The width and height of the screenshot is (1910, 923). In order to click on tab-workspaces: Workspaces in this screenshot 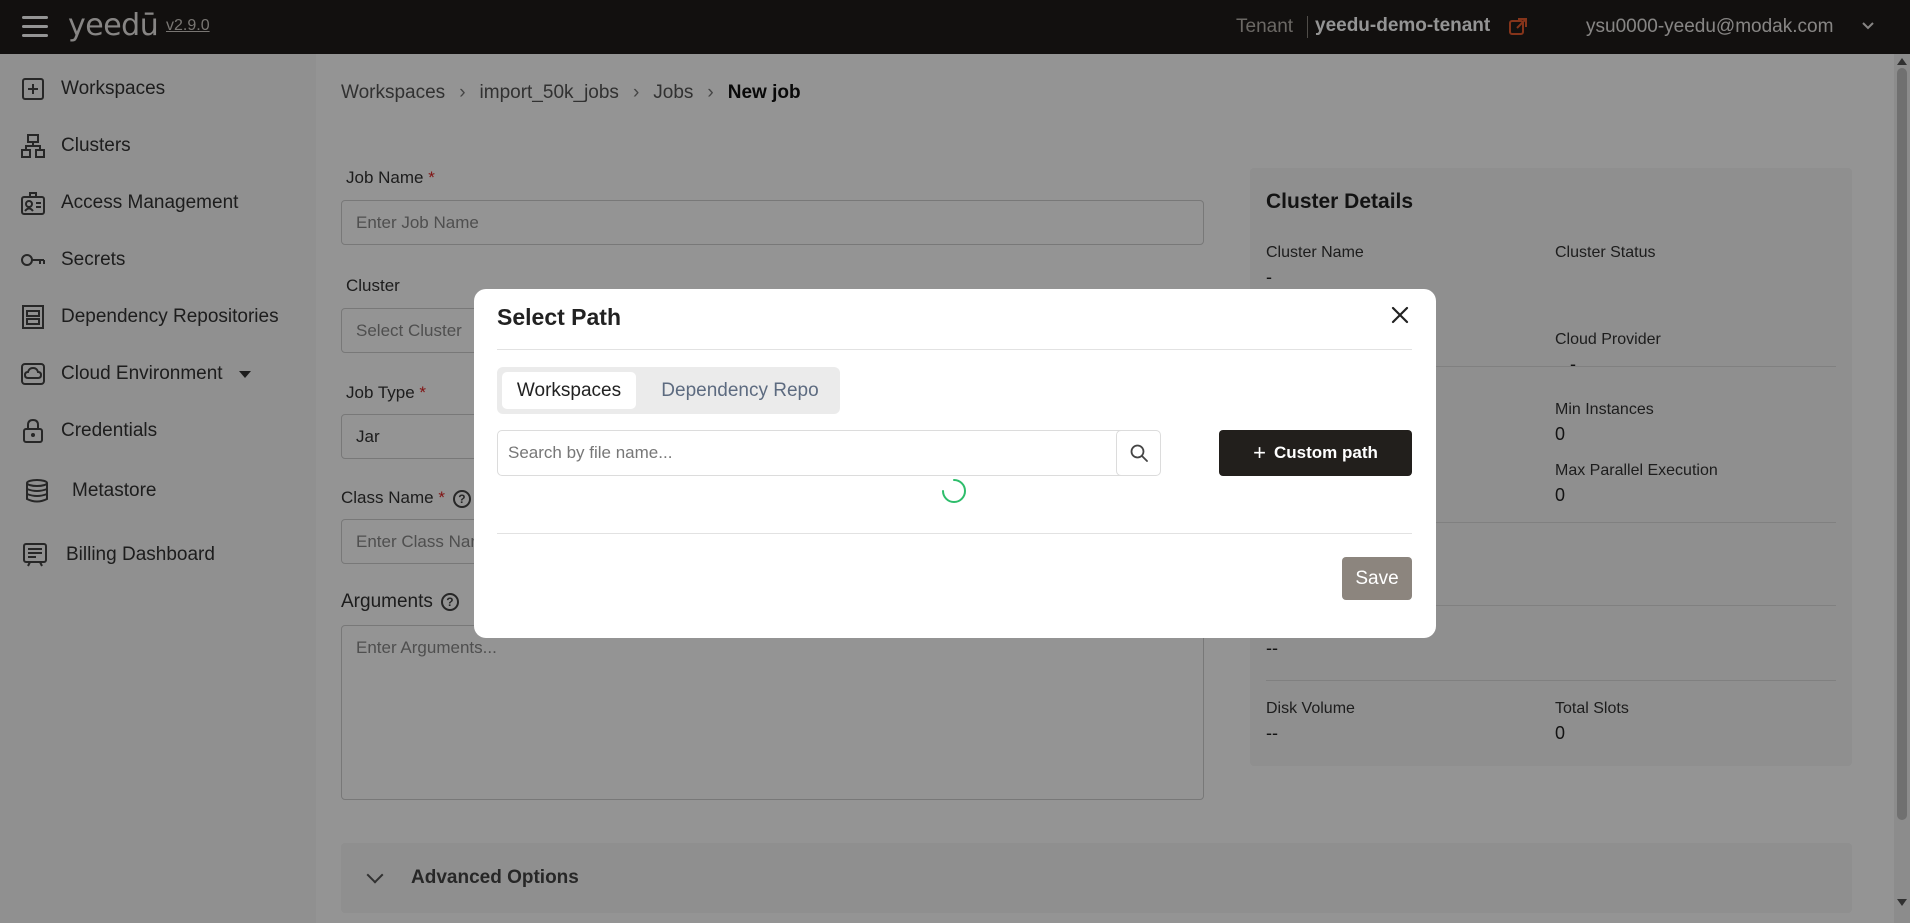, I will do `click(569, 390)`.